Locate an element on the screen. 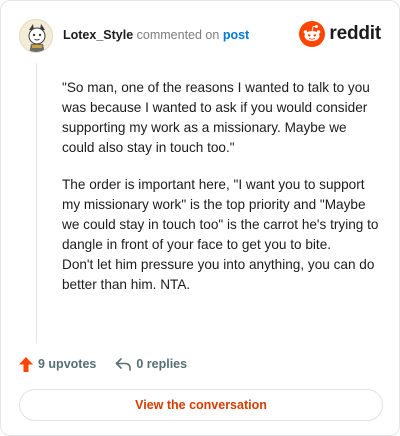  reply-count: 0 replies is located at coordinates (162, 364).